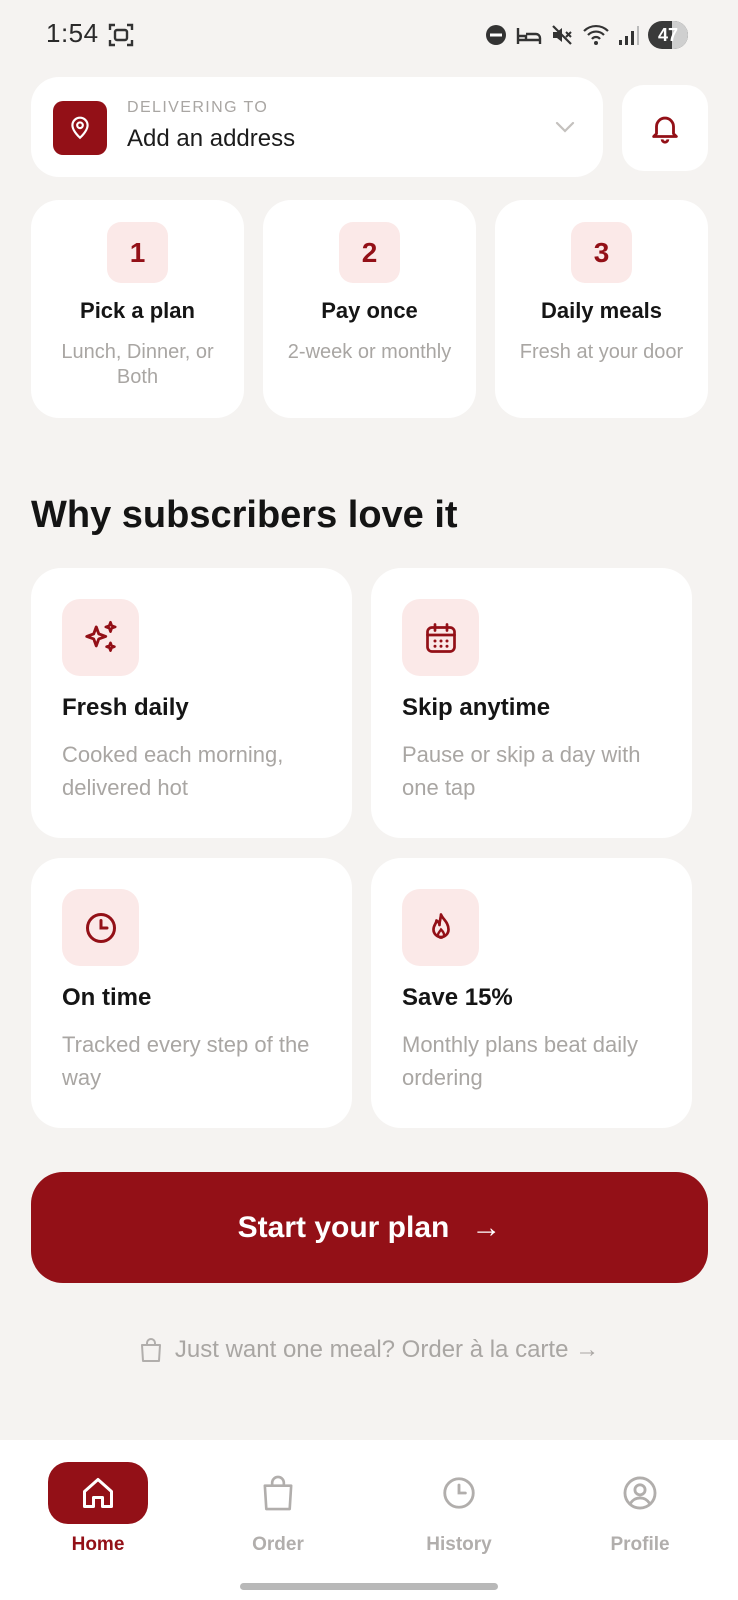  What do you see at coordinates (529, 36) in the screenshot?
I see `sleep-icon` at bounding box center [529, 36].